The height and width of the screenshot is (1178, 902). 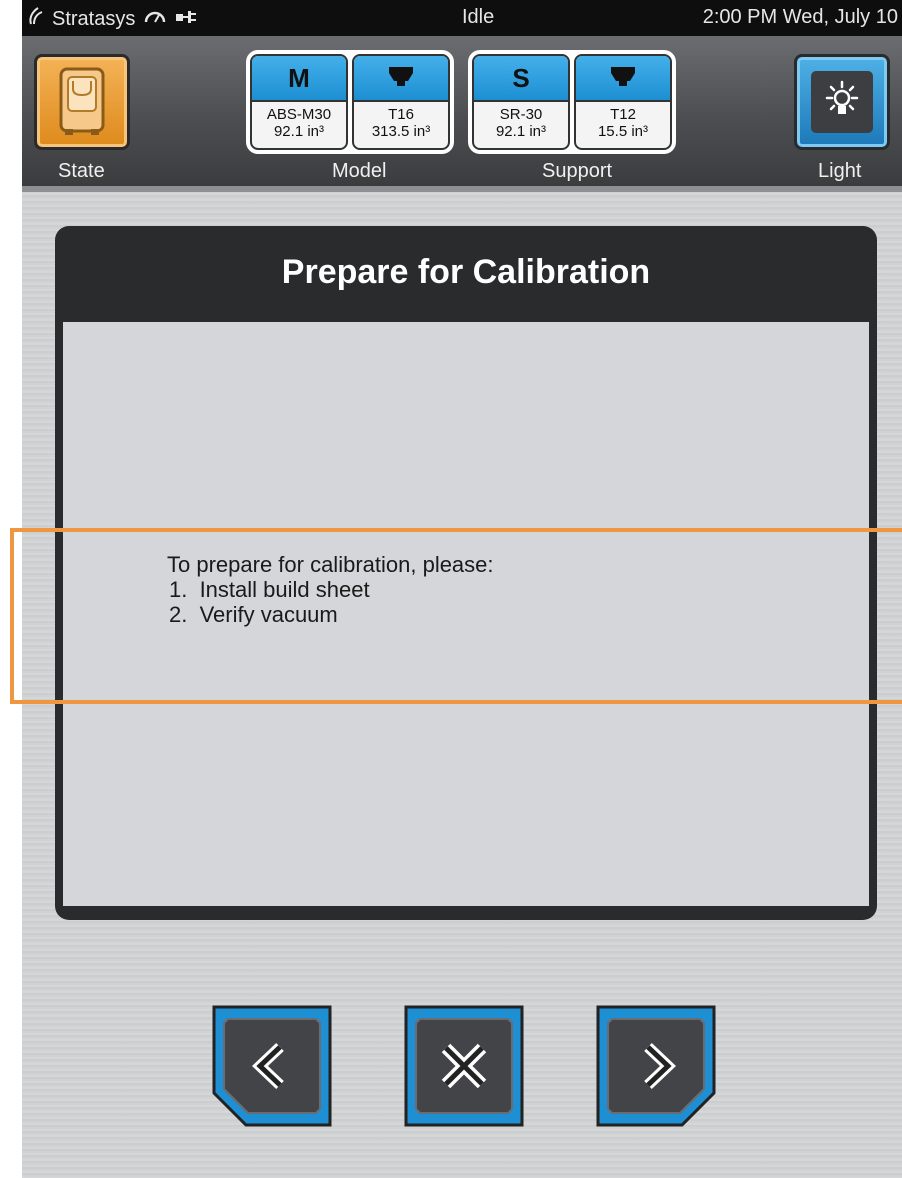 I want to click on model-label: Model, so click(x=359, y=171).